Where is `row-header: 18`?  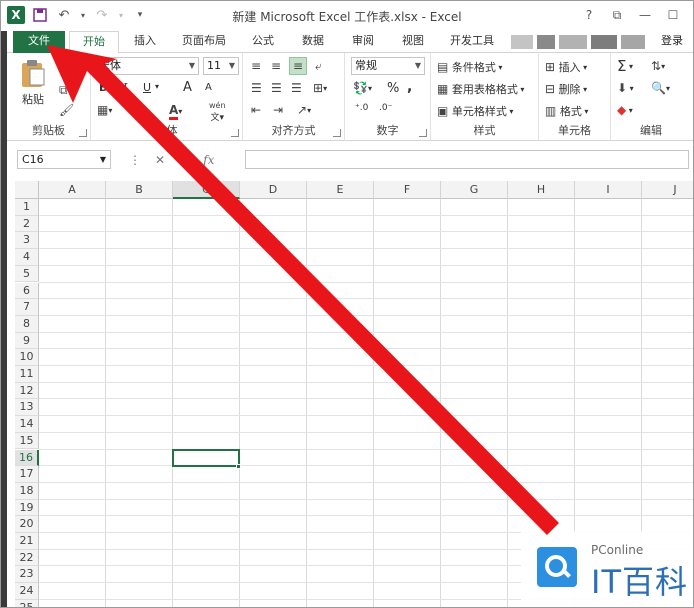
row-header: 18 is located at coordinates (27, 491).